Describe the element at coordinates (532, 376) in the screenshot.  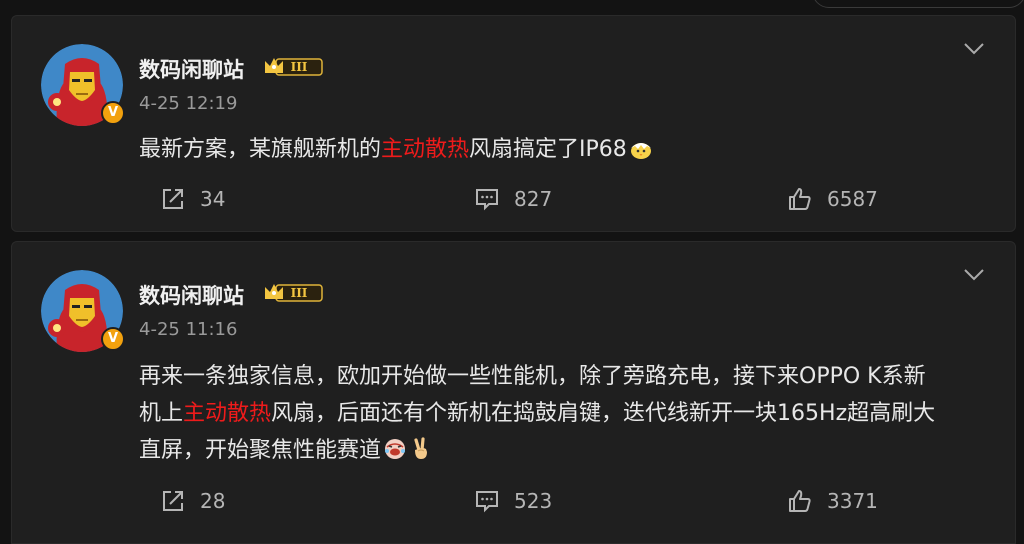
I see `content-line: 再来一条独家信息，欧加开始做一些性能机，除了旁路充电，接下来OPPO K系新` at that location.